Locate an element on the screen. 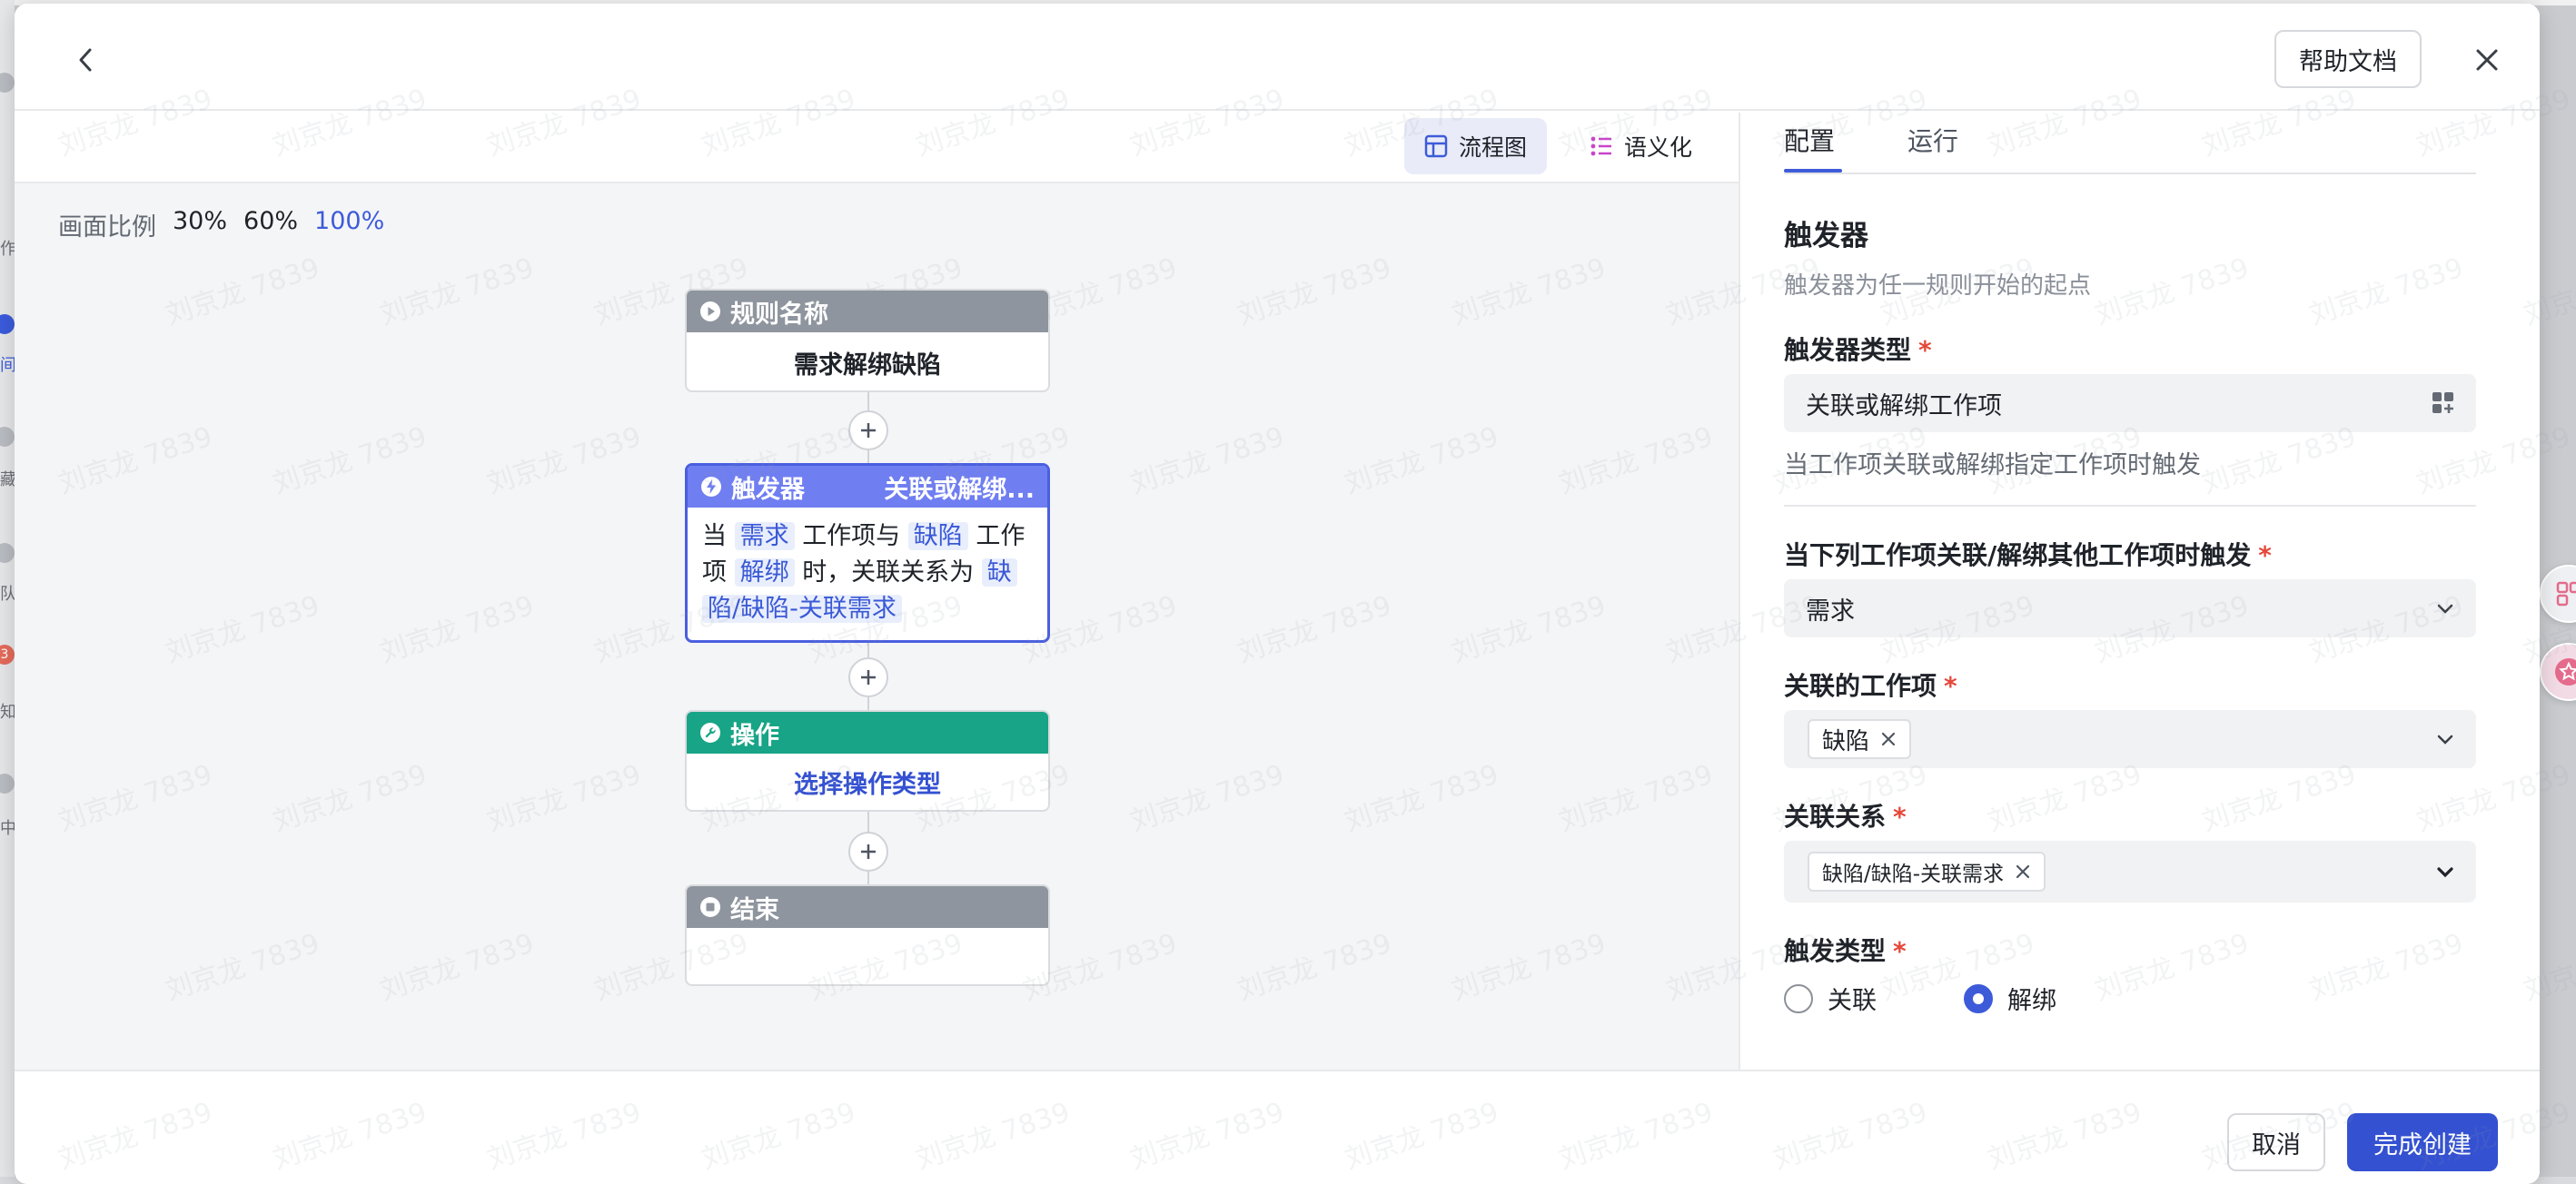 This screenshot has height=1184, width=2576. trigger-kind-label: 触发类型 * is located at coordinates (1845, 950).